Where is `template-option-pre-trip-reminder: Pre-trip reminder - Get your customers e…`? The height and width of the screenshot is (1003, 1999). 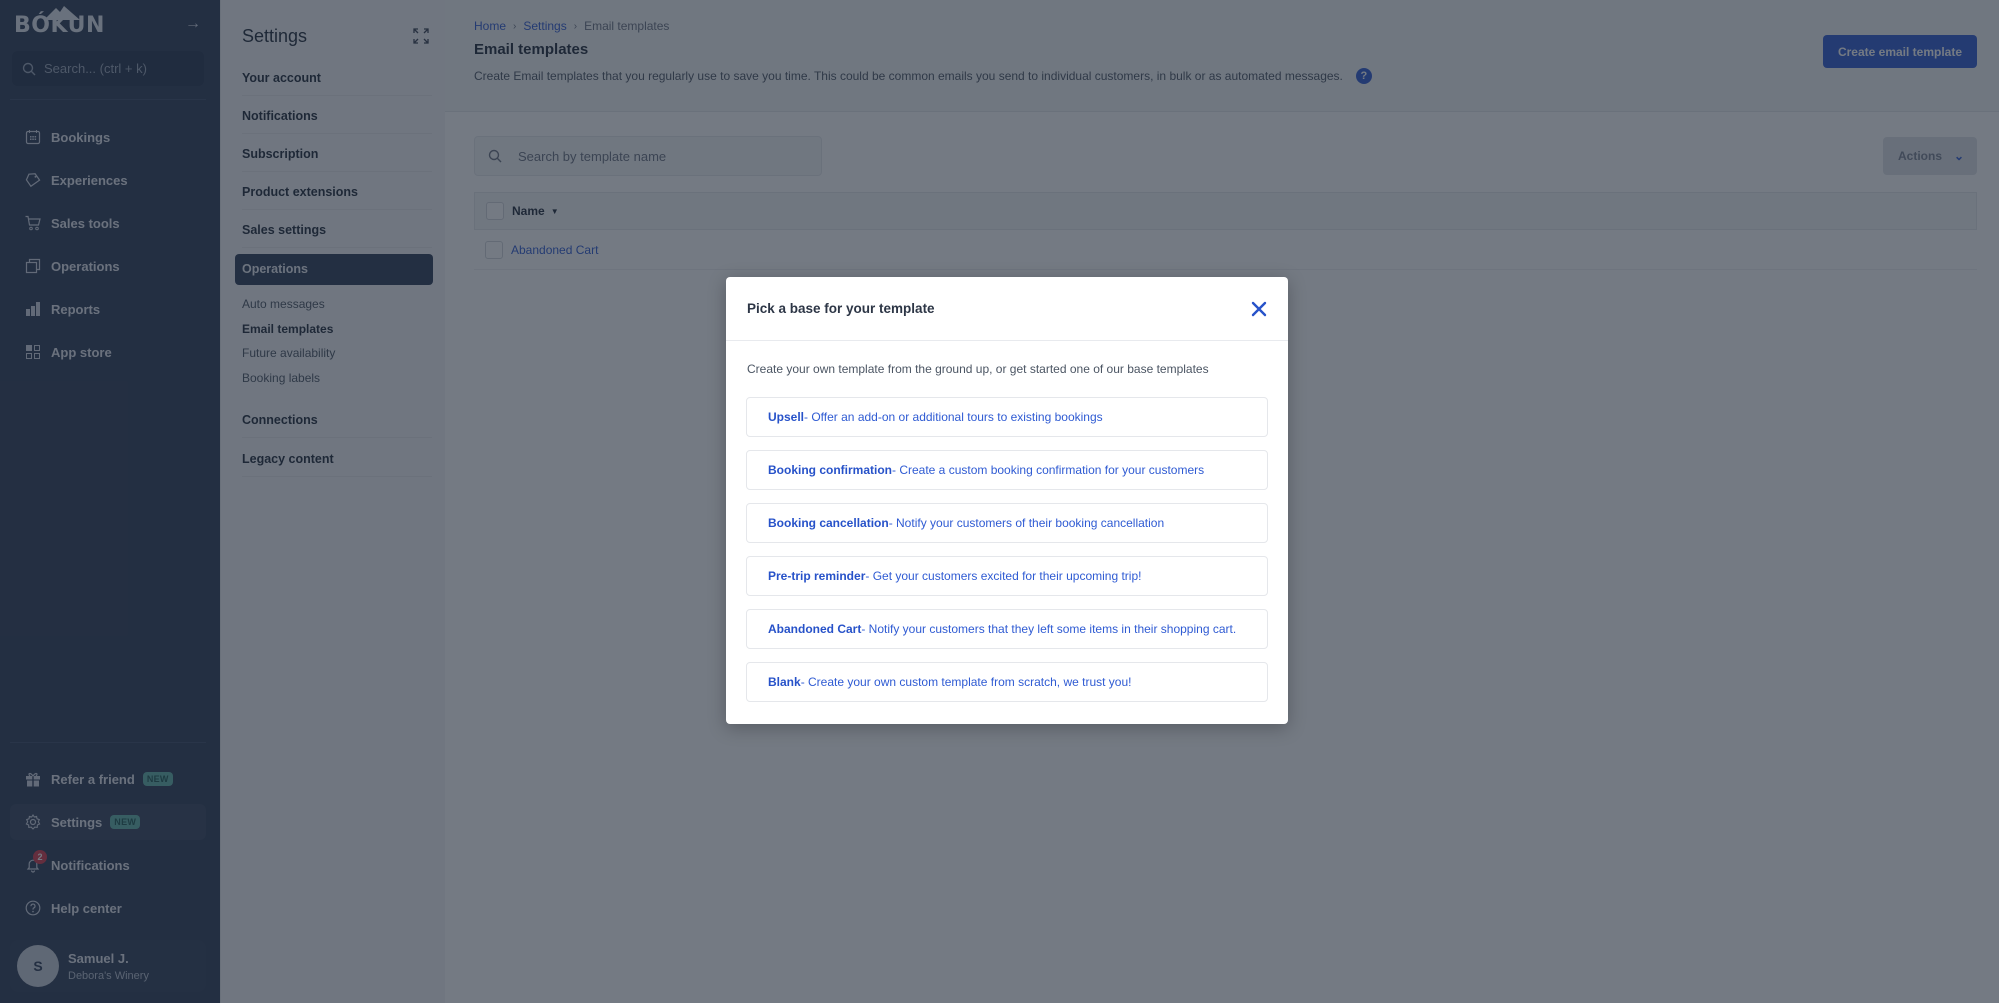 template-option-pre-trip-reminder: Pre-trip reminder - Get your customers e… is located at coordinates (1007, 576).